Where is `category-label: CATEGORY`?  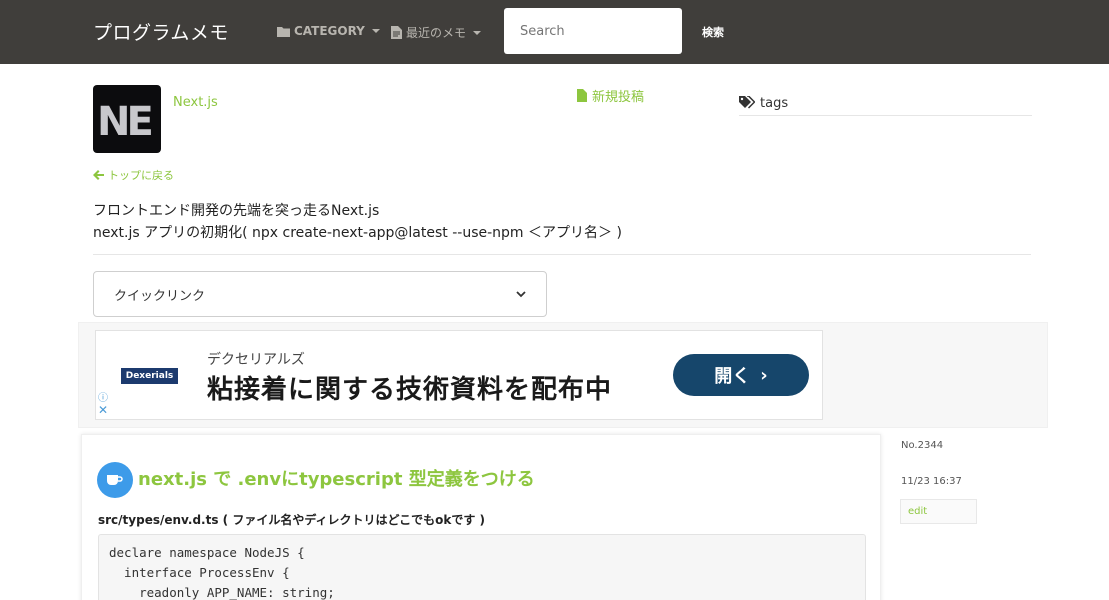
category-label: CATEGORY is located at coordinates (329, 31).